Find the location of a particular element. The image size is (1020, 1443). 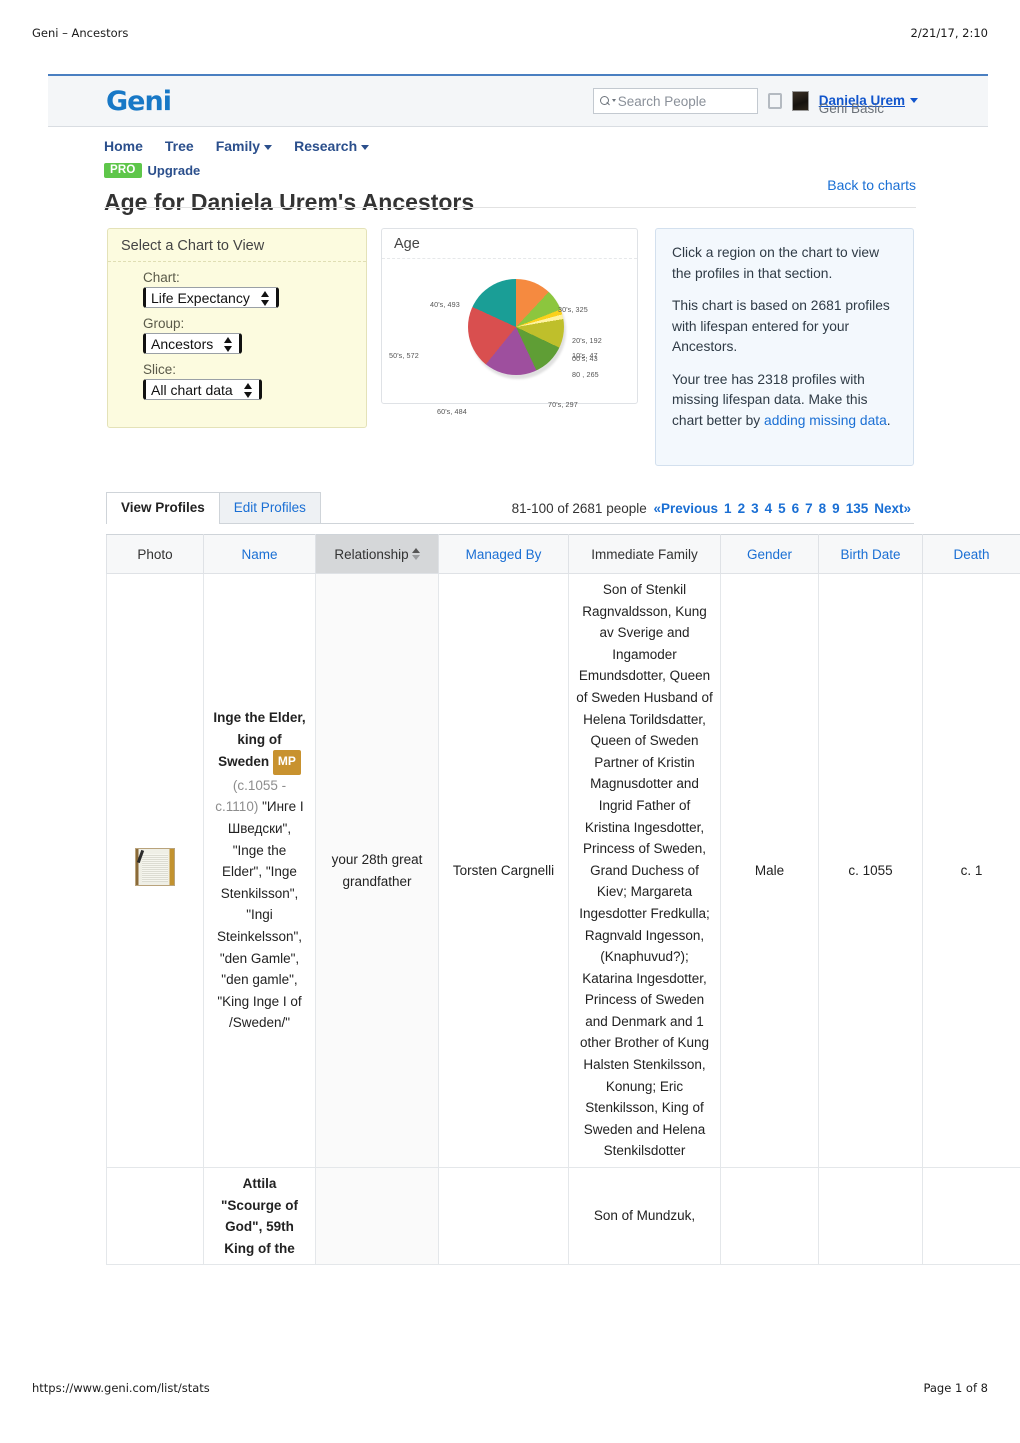

tab-view-profiles: View Profiles is located at coordinates (163, 508).